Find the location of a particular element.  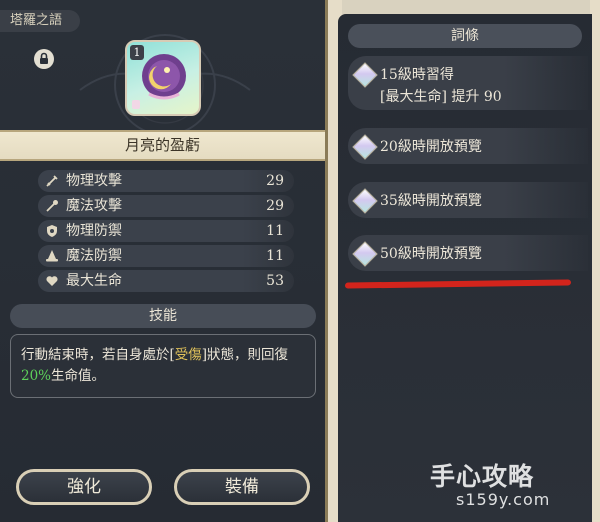

skill-text-part: ]狀態，則回復 is located at coordinates (245, 355).